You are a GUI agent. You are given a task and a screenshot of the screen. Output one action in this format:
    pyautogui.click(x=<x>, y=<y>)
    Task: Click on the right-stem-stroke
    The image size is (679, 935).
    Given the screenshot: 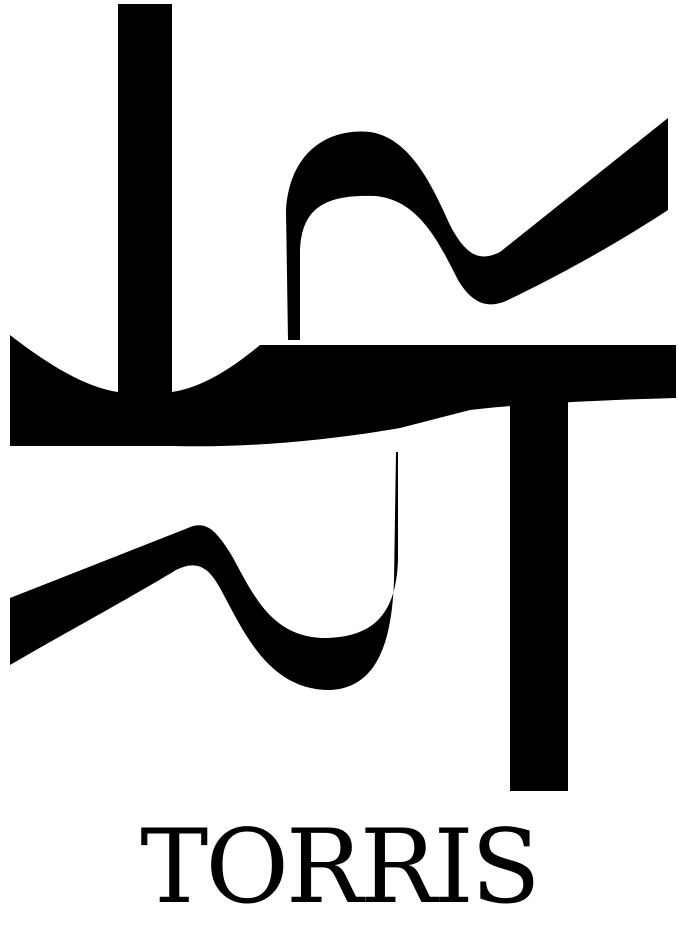 What is the action you would take?
    pyautogui.click(x=539, y=593)
    